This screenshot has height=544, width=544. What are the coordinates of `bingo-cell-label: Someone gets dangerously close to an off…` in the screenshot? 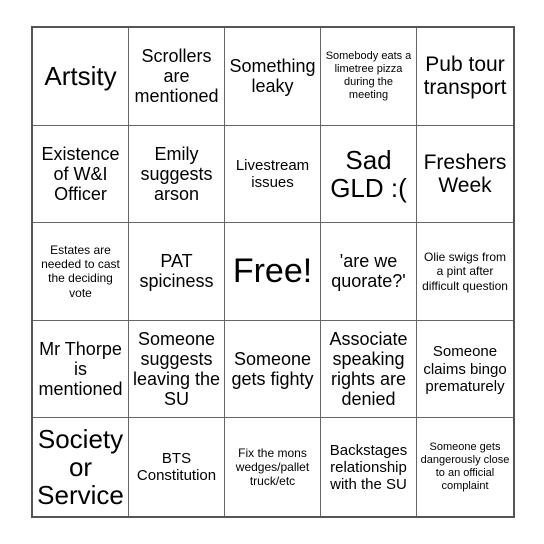 It's located at (465, 466).